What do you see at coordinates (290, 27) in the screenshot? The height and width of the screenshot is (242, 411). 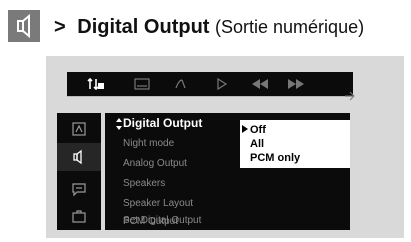 I see `title-subtitle: (Sortie numérique)` at bounding box center [290, 27].